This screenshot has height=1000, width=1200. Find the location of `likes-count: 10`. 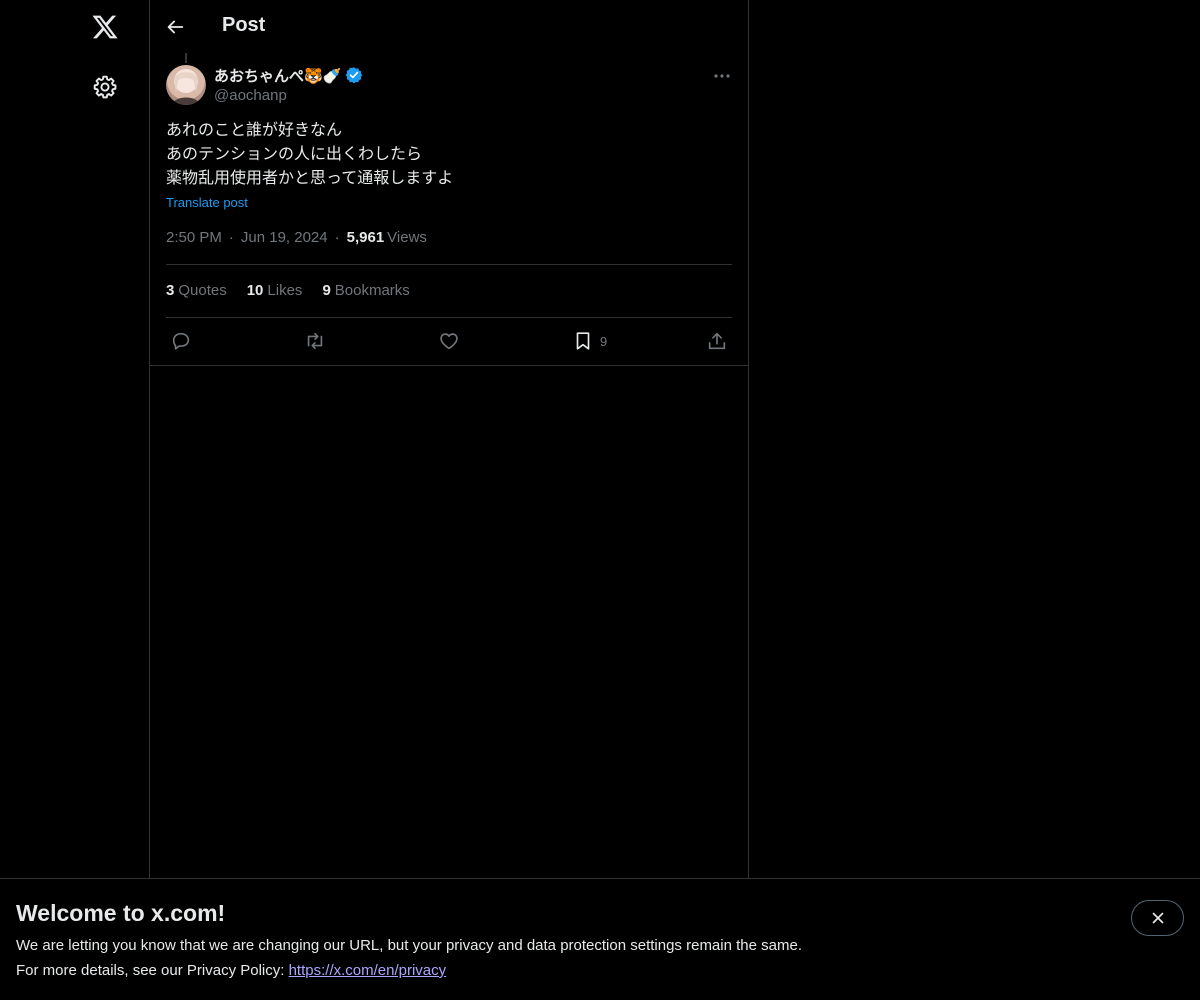

likes-count: 10 is located at coordinates (255, 290).